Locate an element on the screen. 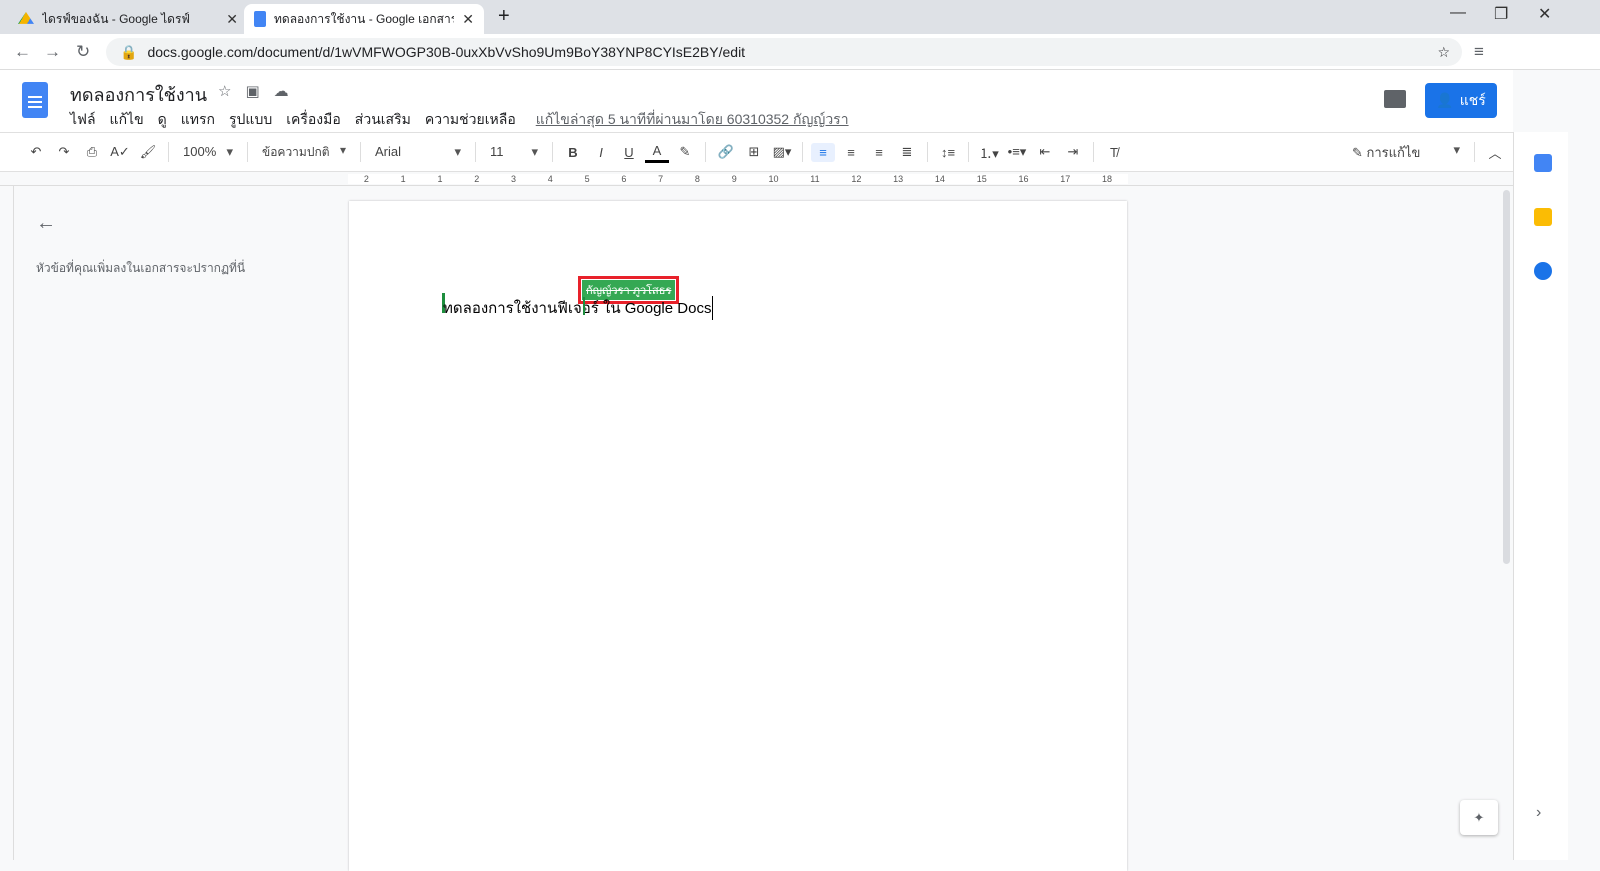  move-folder-icon: ▣ is located at coordinates (252, 91).